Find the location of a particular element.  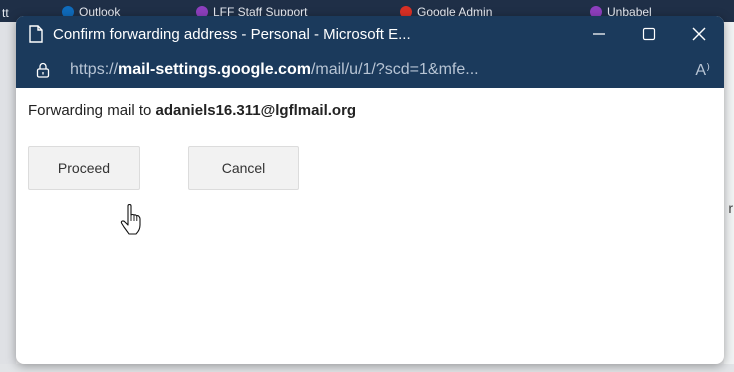

document-icon is located at coordinates (36, 34).